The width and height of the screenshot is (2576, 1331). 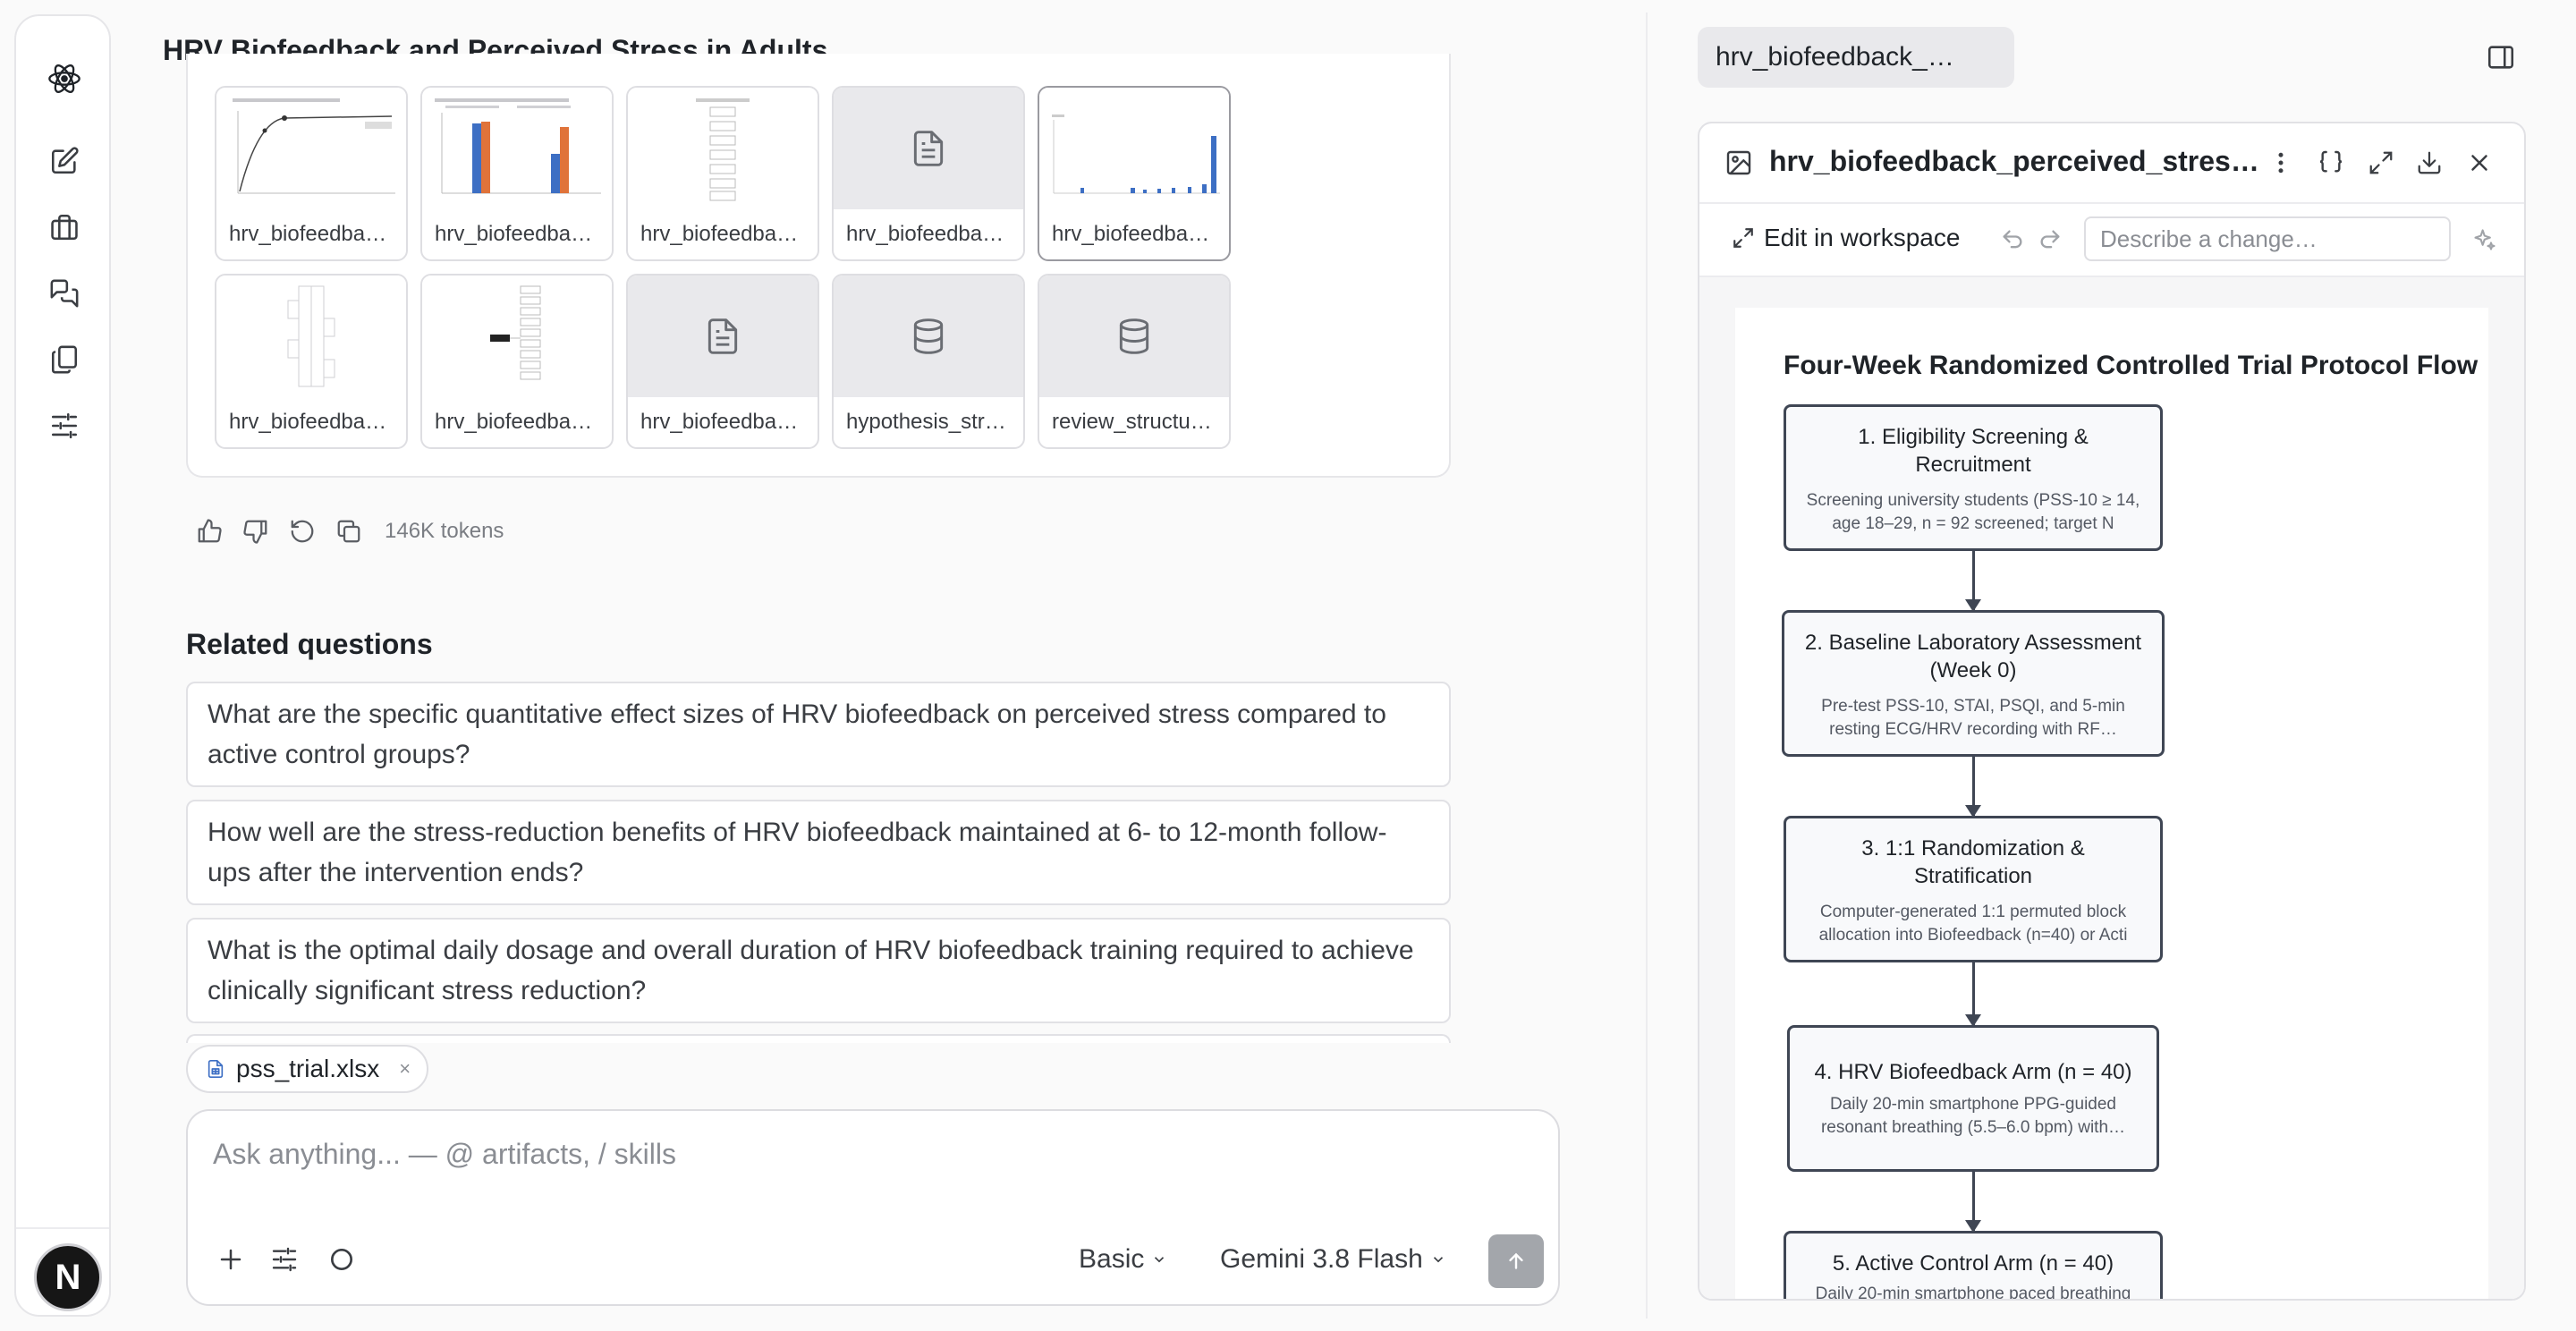 I want to click on attachment-chip: pss_trial.xlsx ×, so click(x=307, y=1069).